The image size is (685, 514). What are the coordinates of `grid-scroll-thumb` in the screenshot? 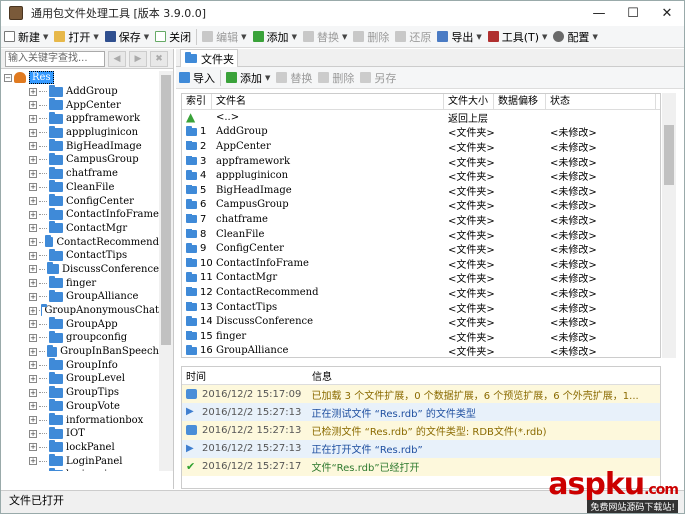 It's located at (669, 155).